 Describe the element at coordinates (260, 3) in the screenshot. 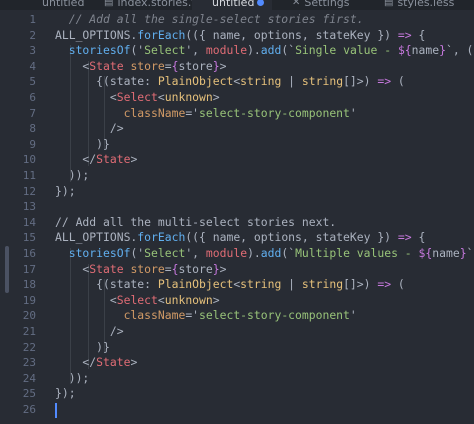

I see `modified-dot-icon` at that location.